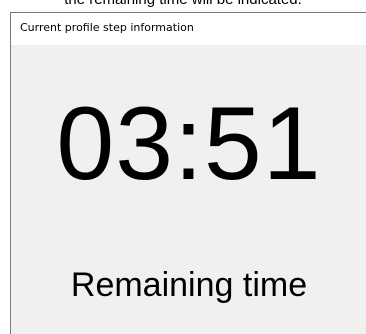  Describe the element at coordinates (189, 285) in the screenshot. I see `remaining-time-label: Remaining time` at that location.